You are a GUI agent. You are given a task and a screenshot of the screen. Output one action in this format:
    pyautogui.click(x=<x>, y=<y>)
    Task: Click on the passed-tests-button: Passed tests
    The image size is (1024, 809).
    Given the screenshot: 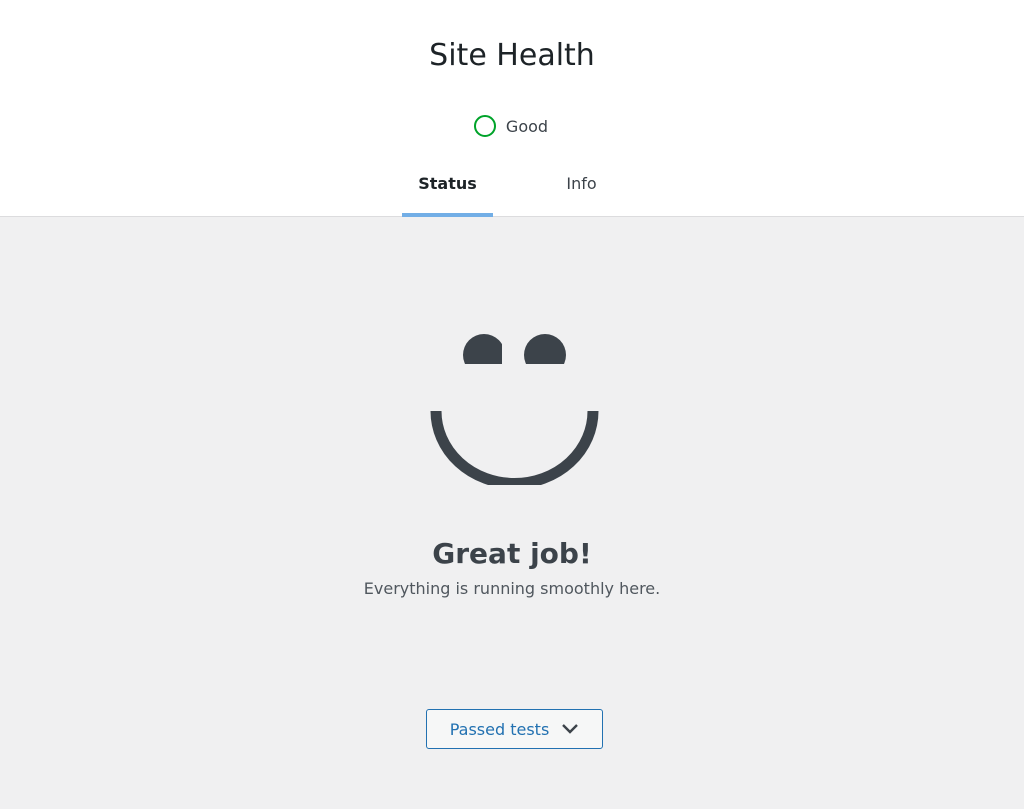 What is the action you would take?
    pyautogui.click(x=514, y=729)
    